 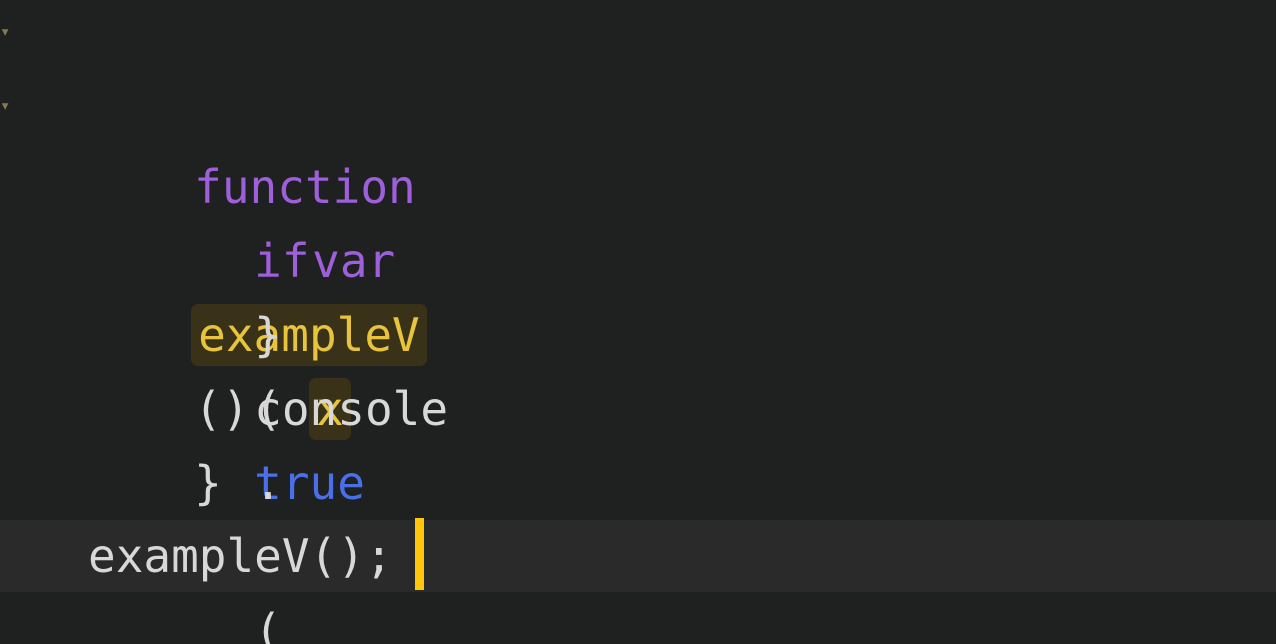 I want to click on close-brace-line-6: }, so click(x=208, y=483).